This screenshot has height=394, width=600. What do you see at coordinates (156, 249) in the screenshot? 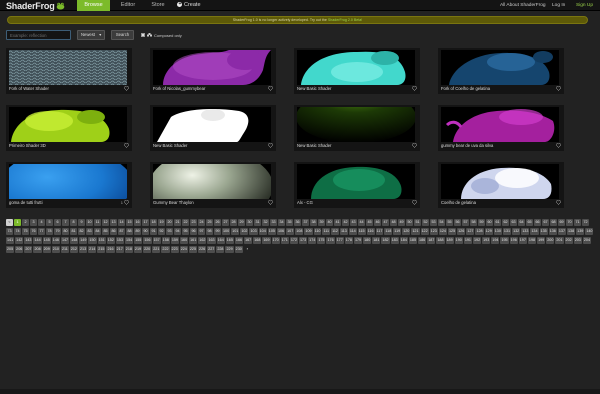
I see `page-button: 221` at bounding box center [156, 249].